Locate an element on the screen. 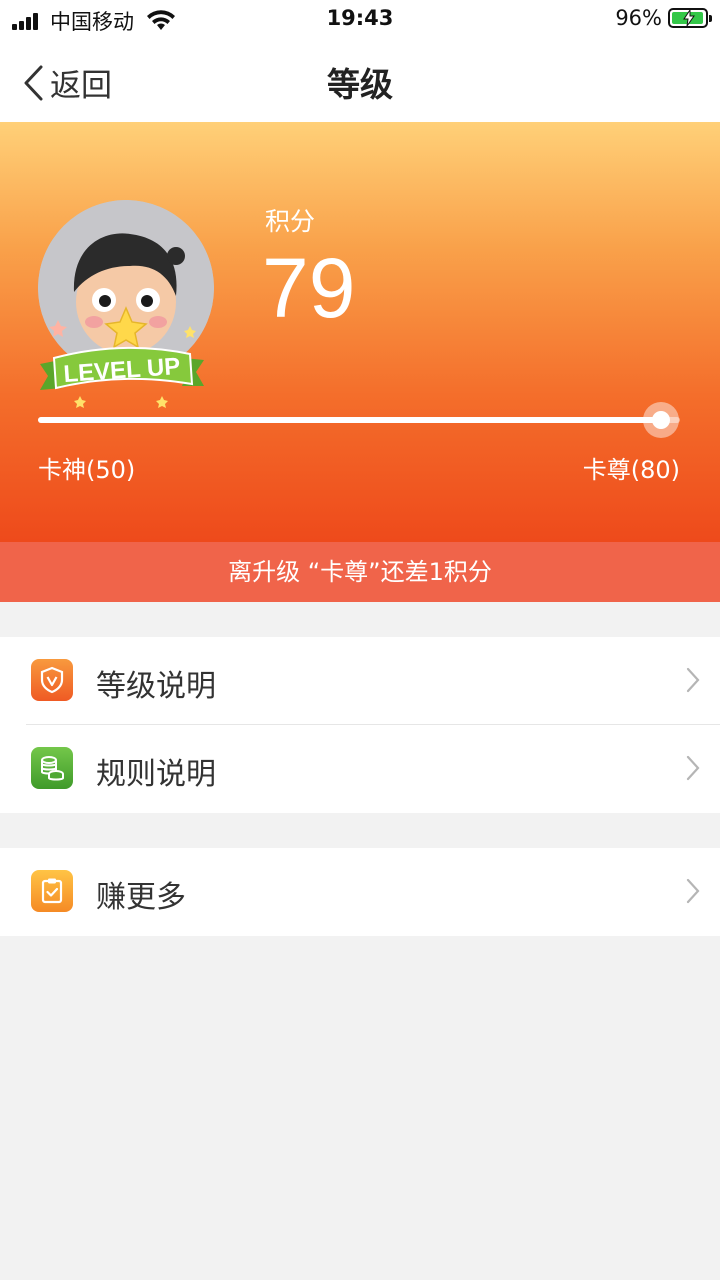 This screenshot has height=1280, width=720. menu-card-earn: 赚更多 is located at coordinates (360, 892).